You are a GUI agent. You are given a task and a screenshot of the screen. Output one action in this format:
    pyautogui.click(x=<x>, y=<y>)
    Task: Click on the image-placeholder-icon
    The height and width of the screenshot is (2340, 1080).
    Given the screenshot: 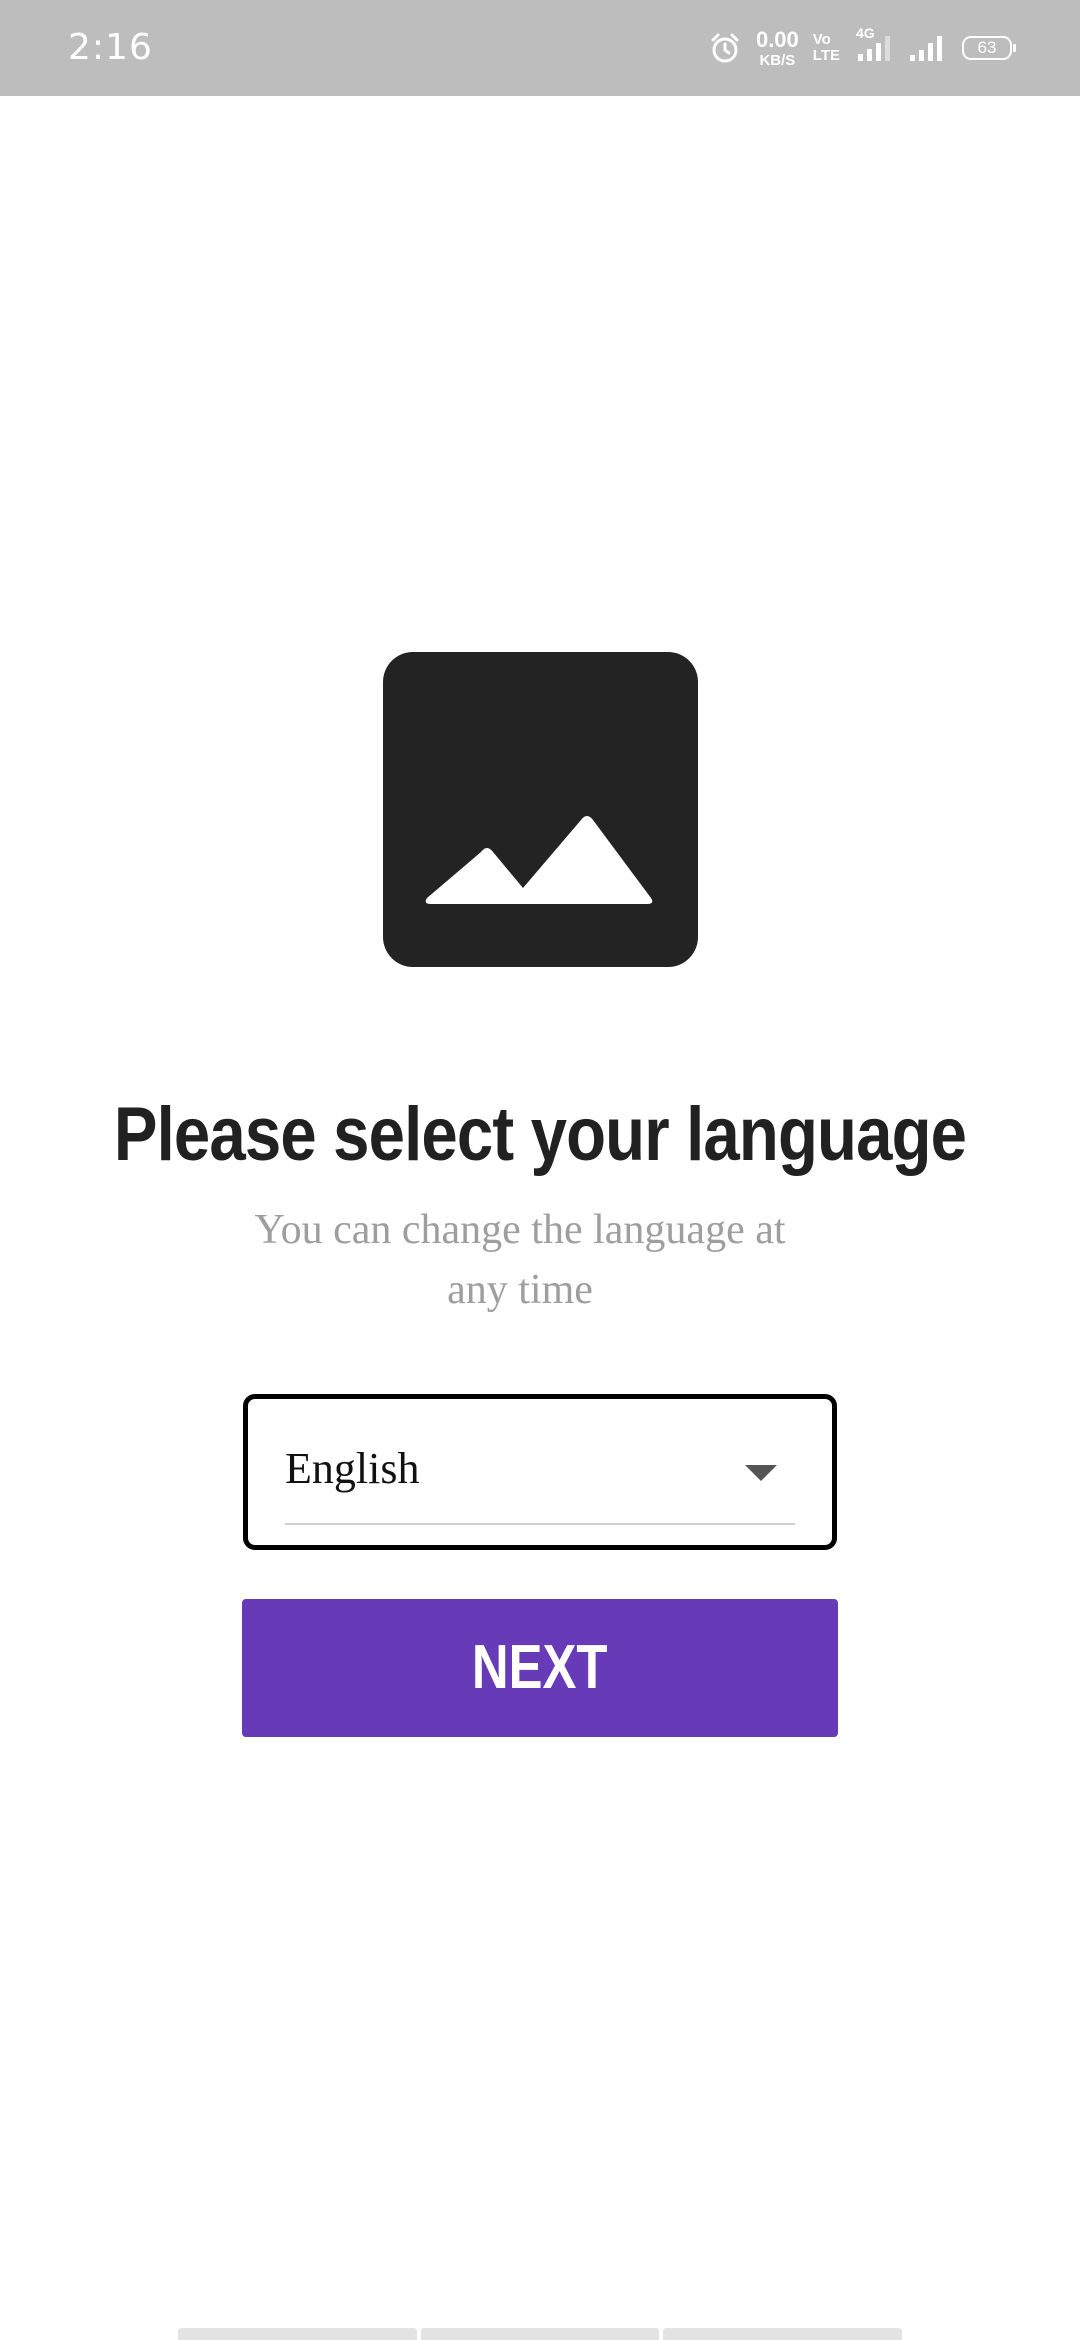 What is the action you would take?
    pyautogui.click(x=540, y=809)
    